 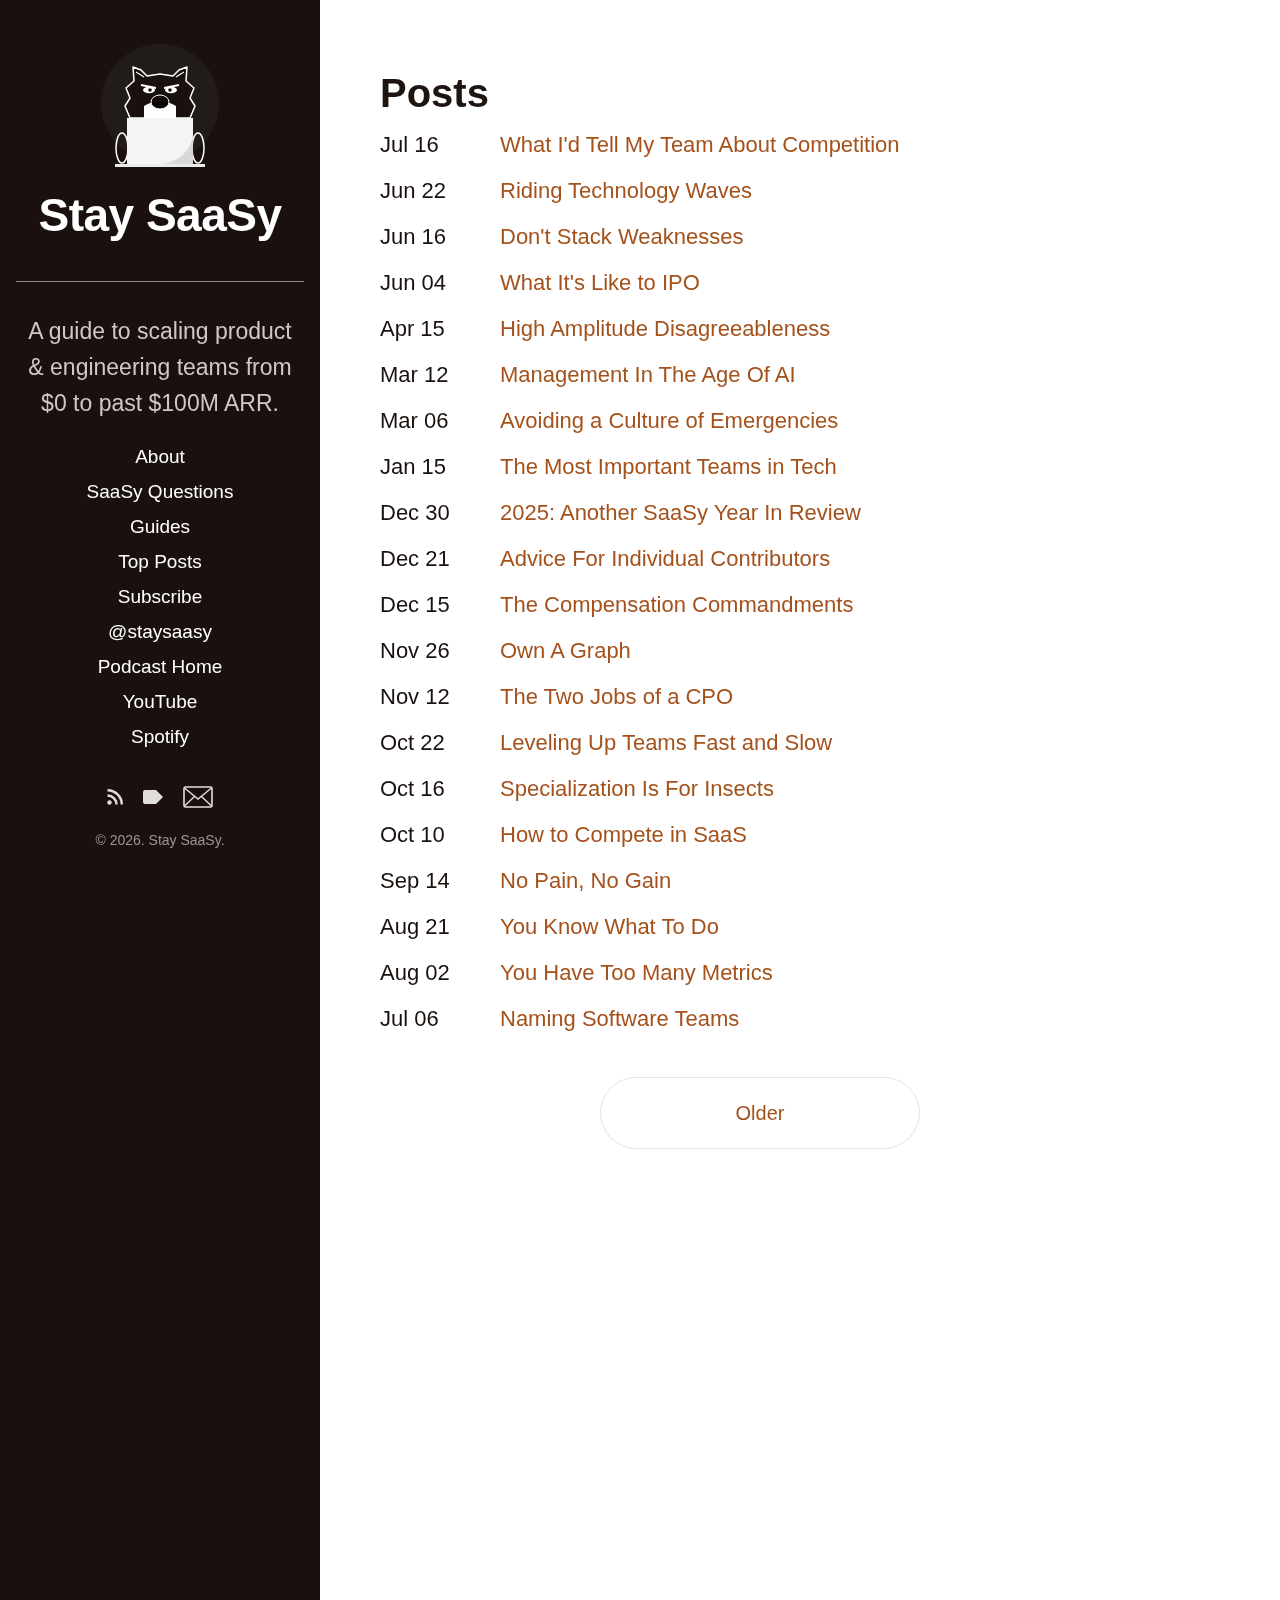 What do you see at coordinates (160, 561) in the screenshot?
I see `nav-link: Top Posts` at bounding box center [160, 561].